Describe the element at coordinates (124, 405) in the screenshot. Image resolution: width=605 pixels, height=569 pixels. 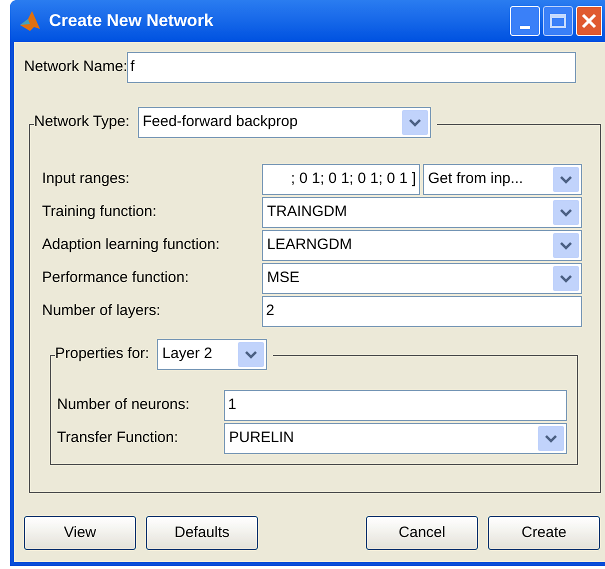
I see `field-label: Number of neurons:` at that location.